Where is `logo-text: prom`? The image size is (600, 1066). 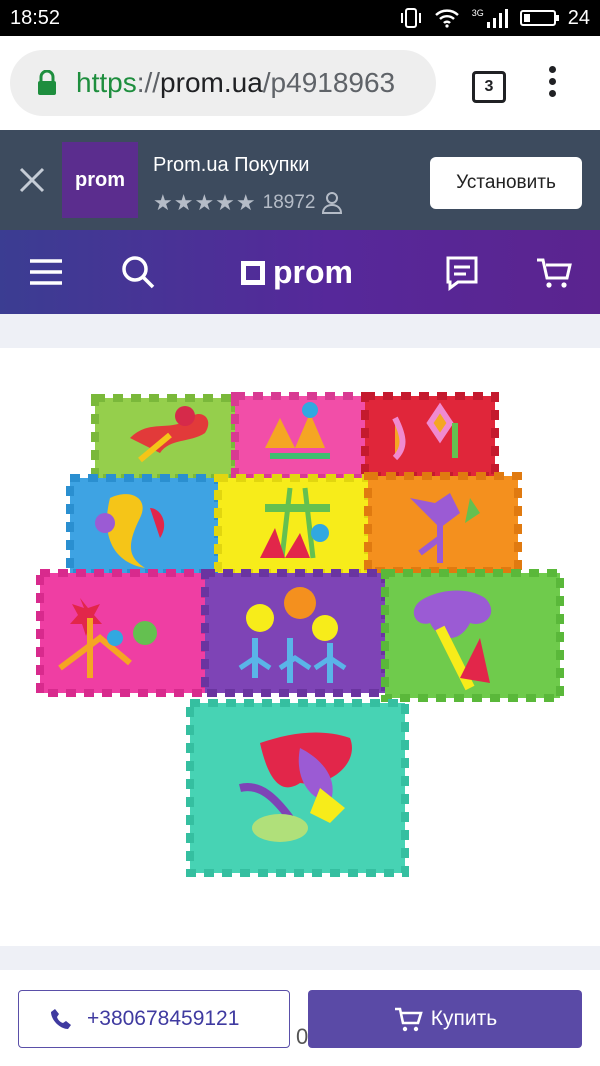 logo-text: prom is located at coordinates (313, 272).